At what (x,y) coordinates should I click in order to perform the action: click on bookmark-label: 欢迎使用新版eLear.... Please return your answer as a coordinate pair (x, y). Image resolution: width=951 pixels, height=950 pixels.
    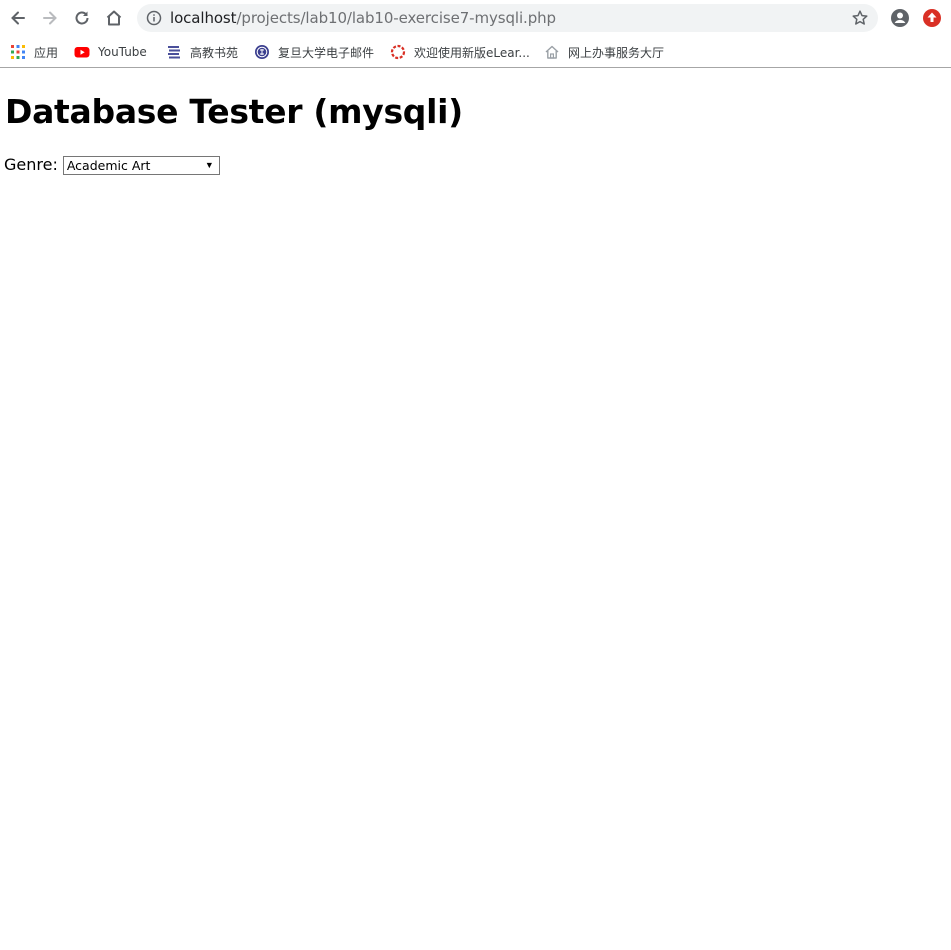
    Looking at the image, I should click on (472, 52).